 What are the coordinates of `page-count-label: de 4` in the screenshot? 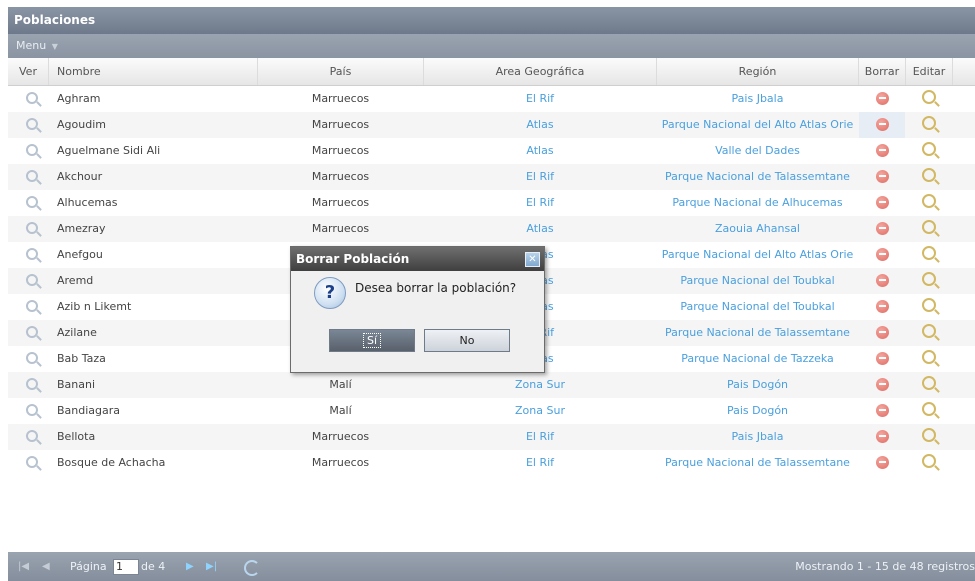 It's located at (153, 566).